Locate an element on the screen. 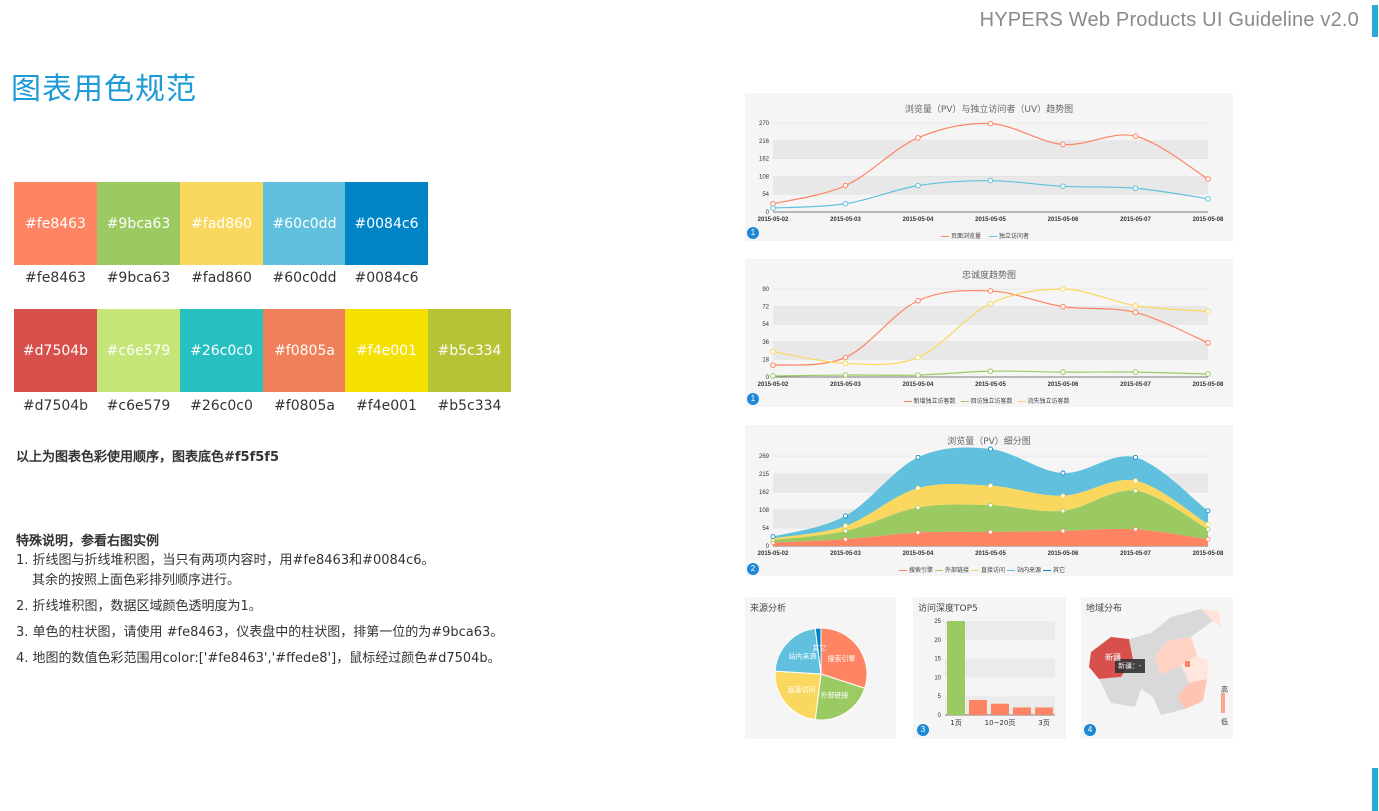  legend-item: 搜索引擎 is located at coordinates (916, 569).